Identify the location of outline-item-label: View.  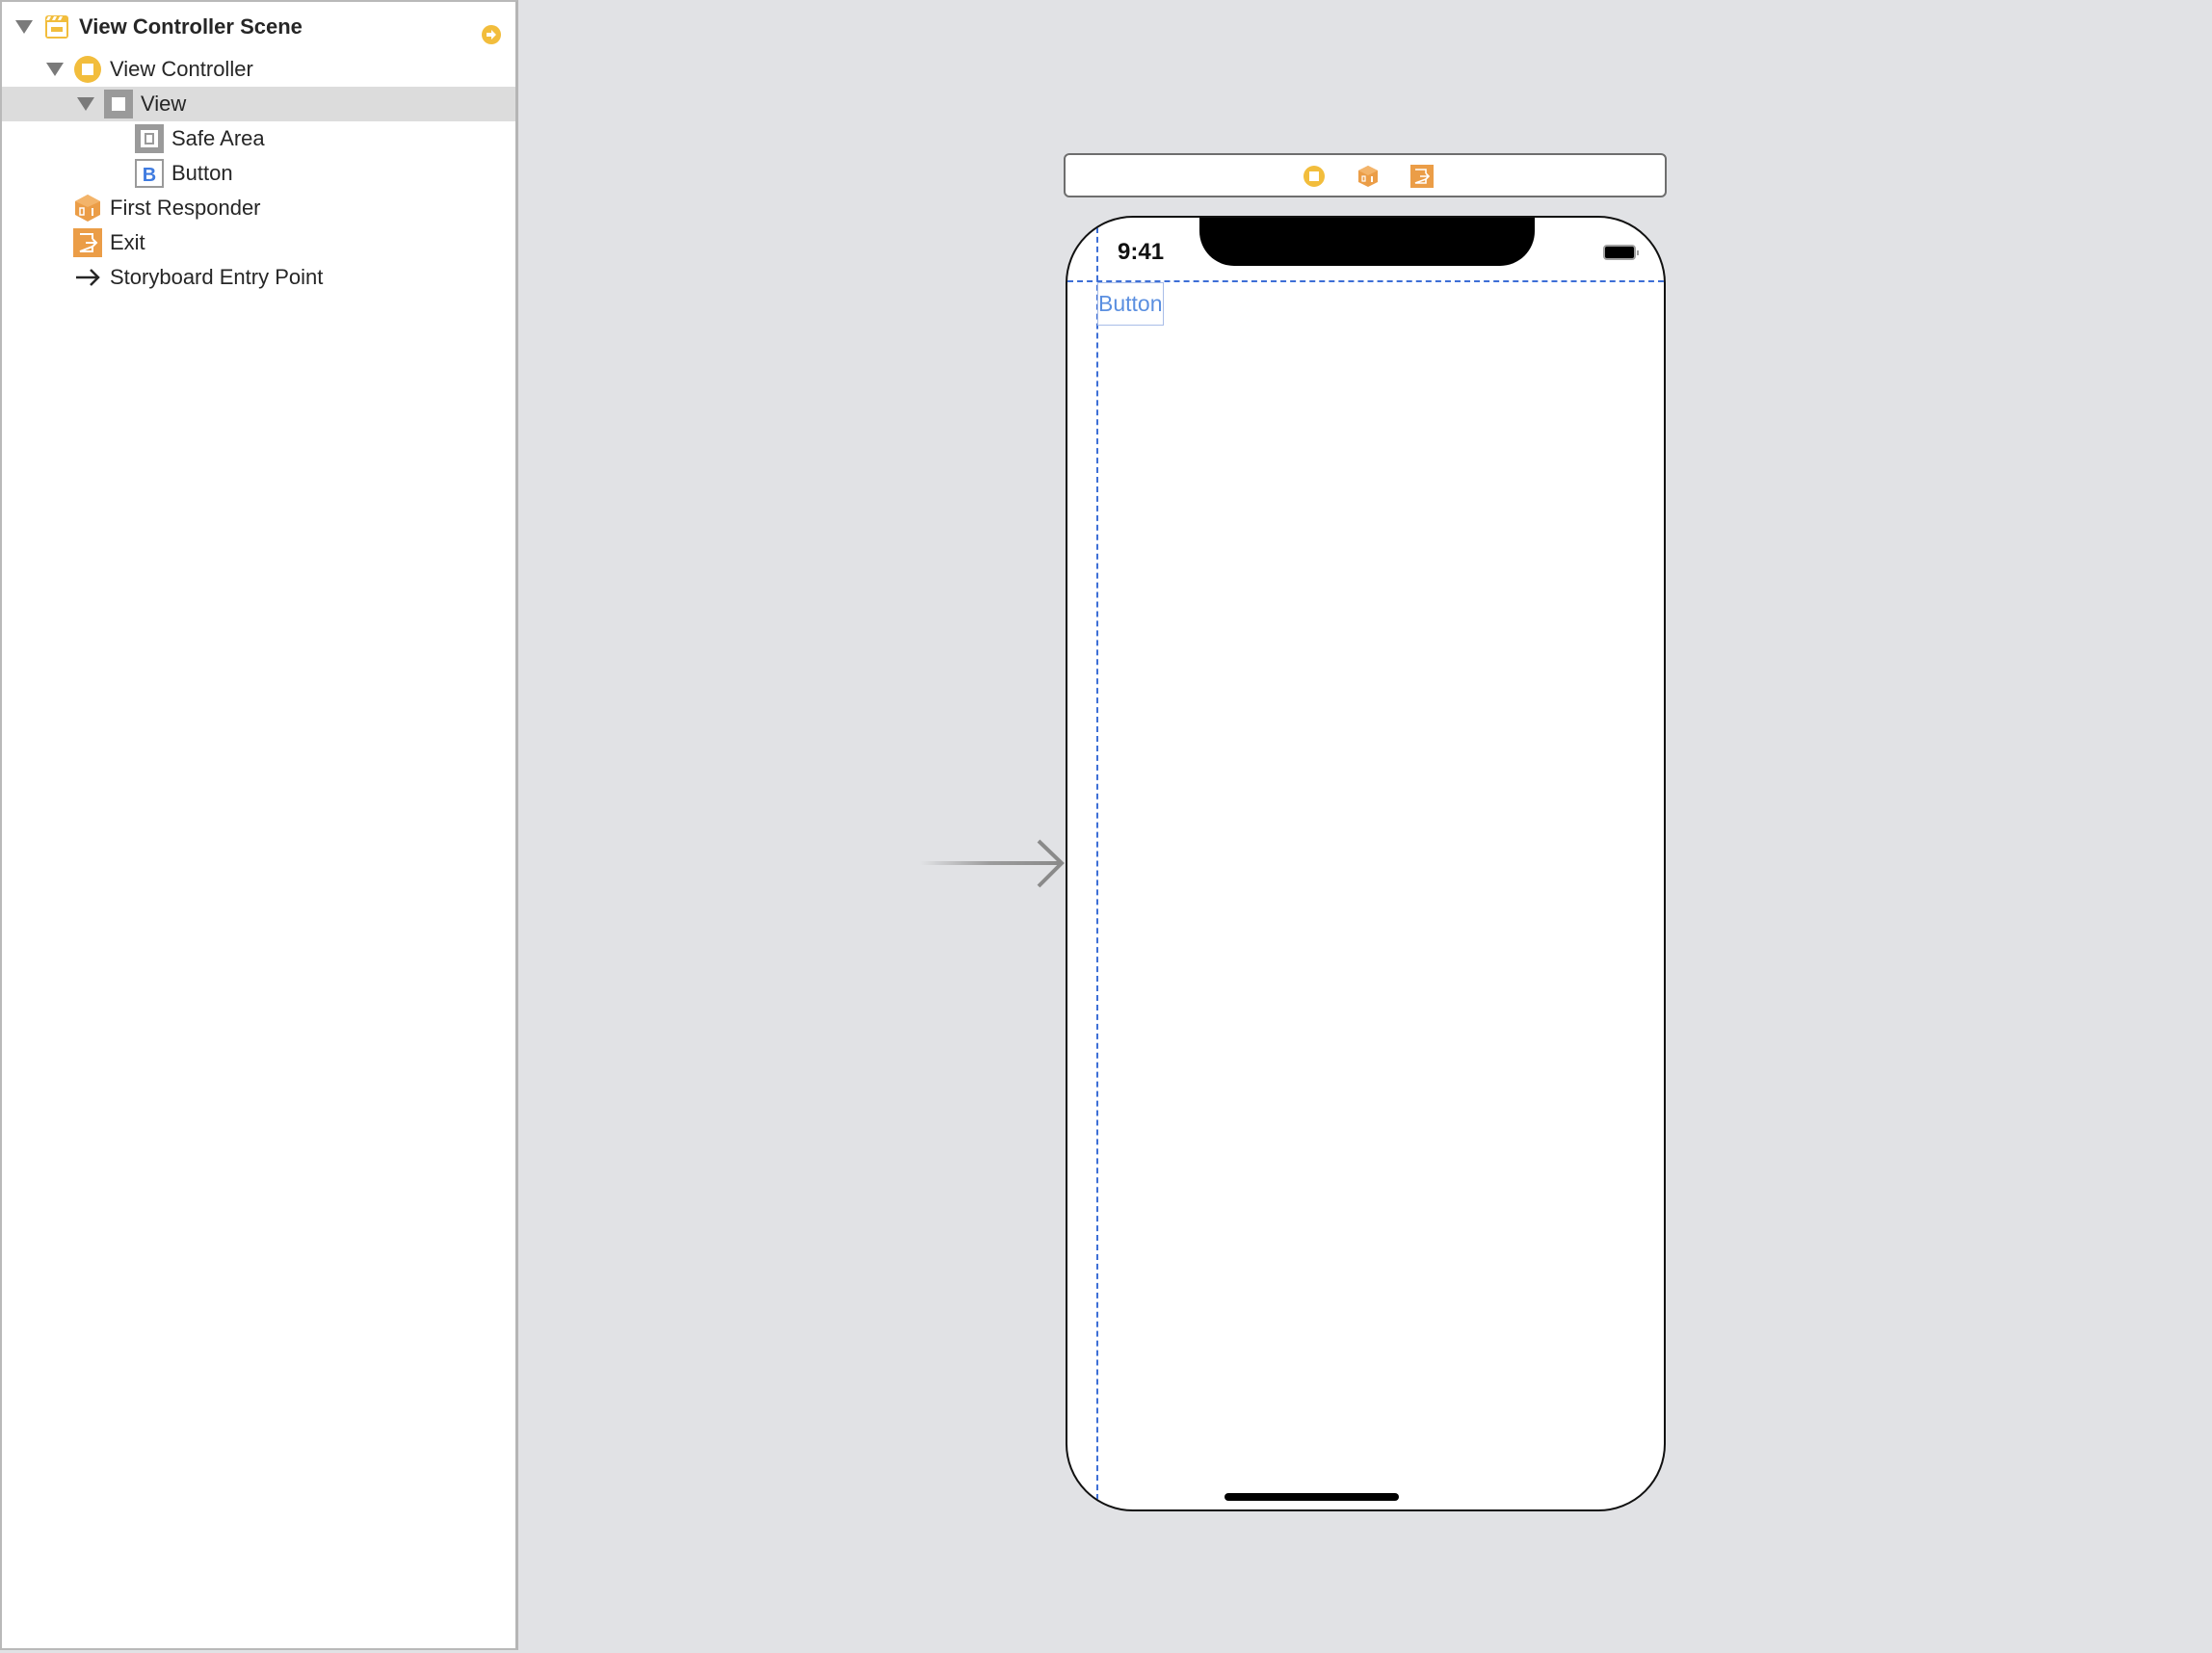
(164, 104).